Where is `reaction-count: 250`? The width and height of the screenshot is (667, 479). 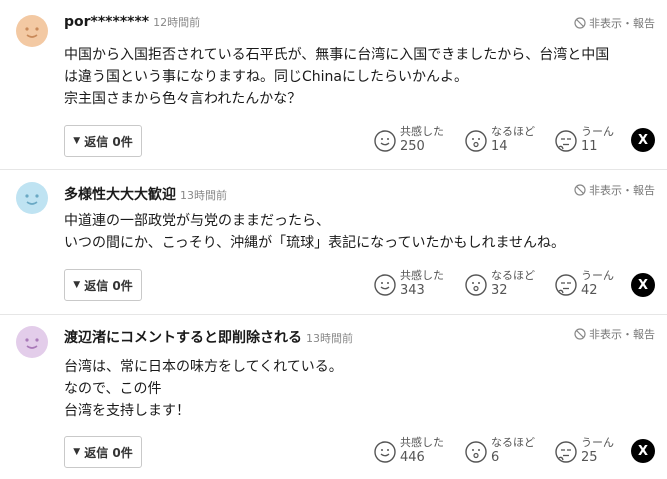
reaction-count: 250 is located at coordinates (412, 146).